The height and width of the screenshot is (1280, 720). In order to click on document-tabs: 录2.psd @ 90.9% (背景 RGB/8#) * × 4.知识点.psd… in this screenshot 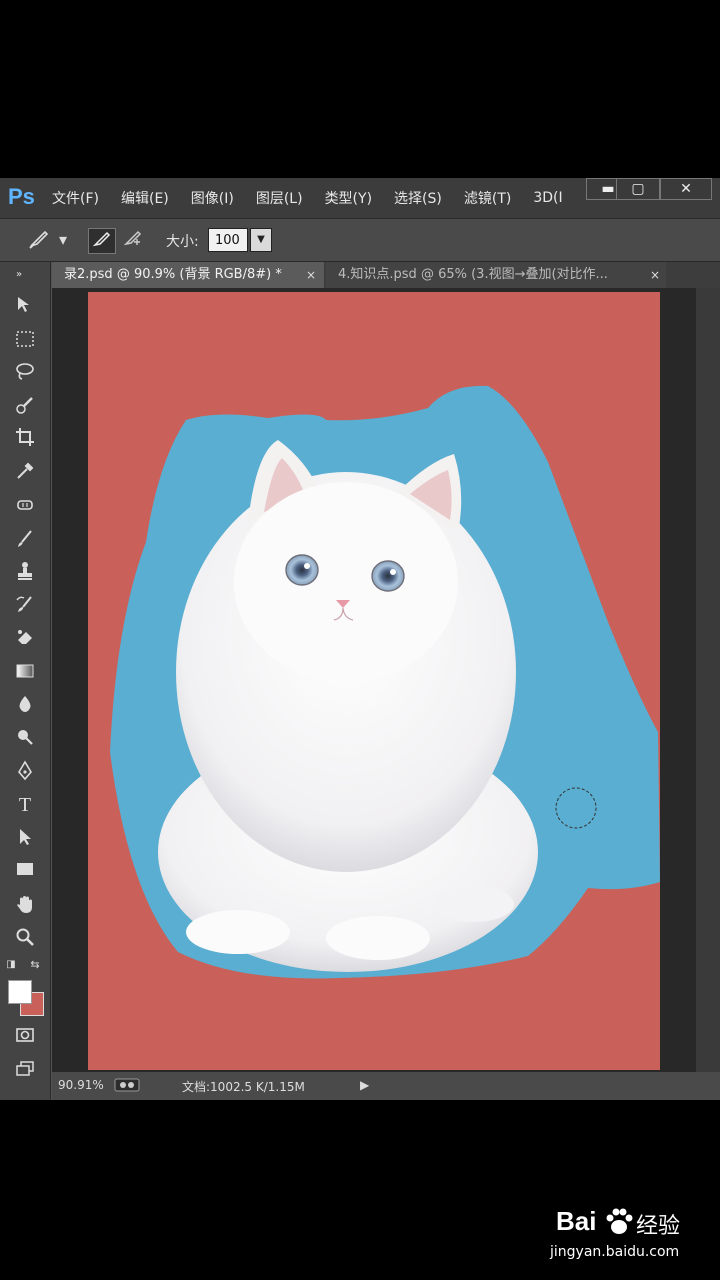, I will do `click(386, 275)`.